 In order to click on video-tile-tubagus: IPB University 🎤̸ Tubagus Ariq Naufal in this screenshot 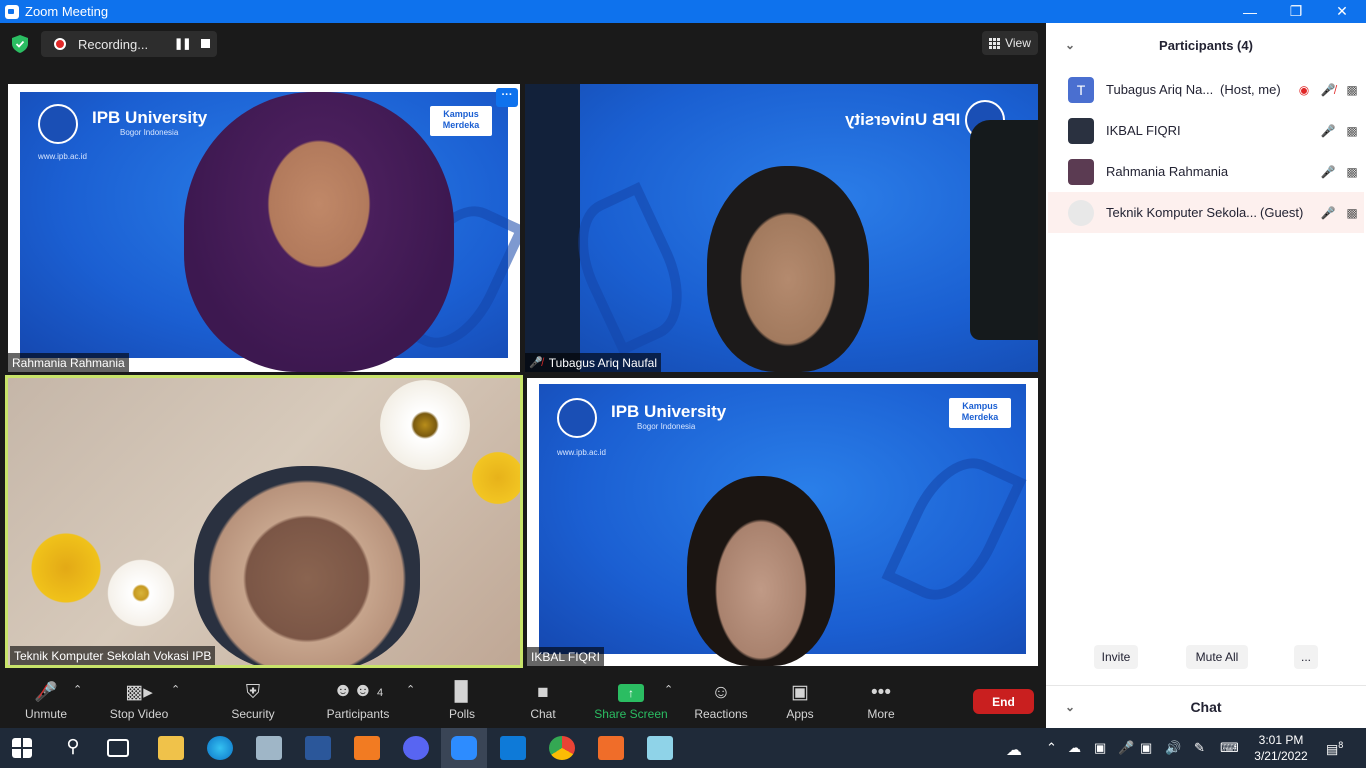, I will do `click(781, 228)`.